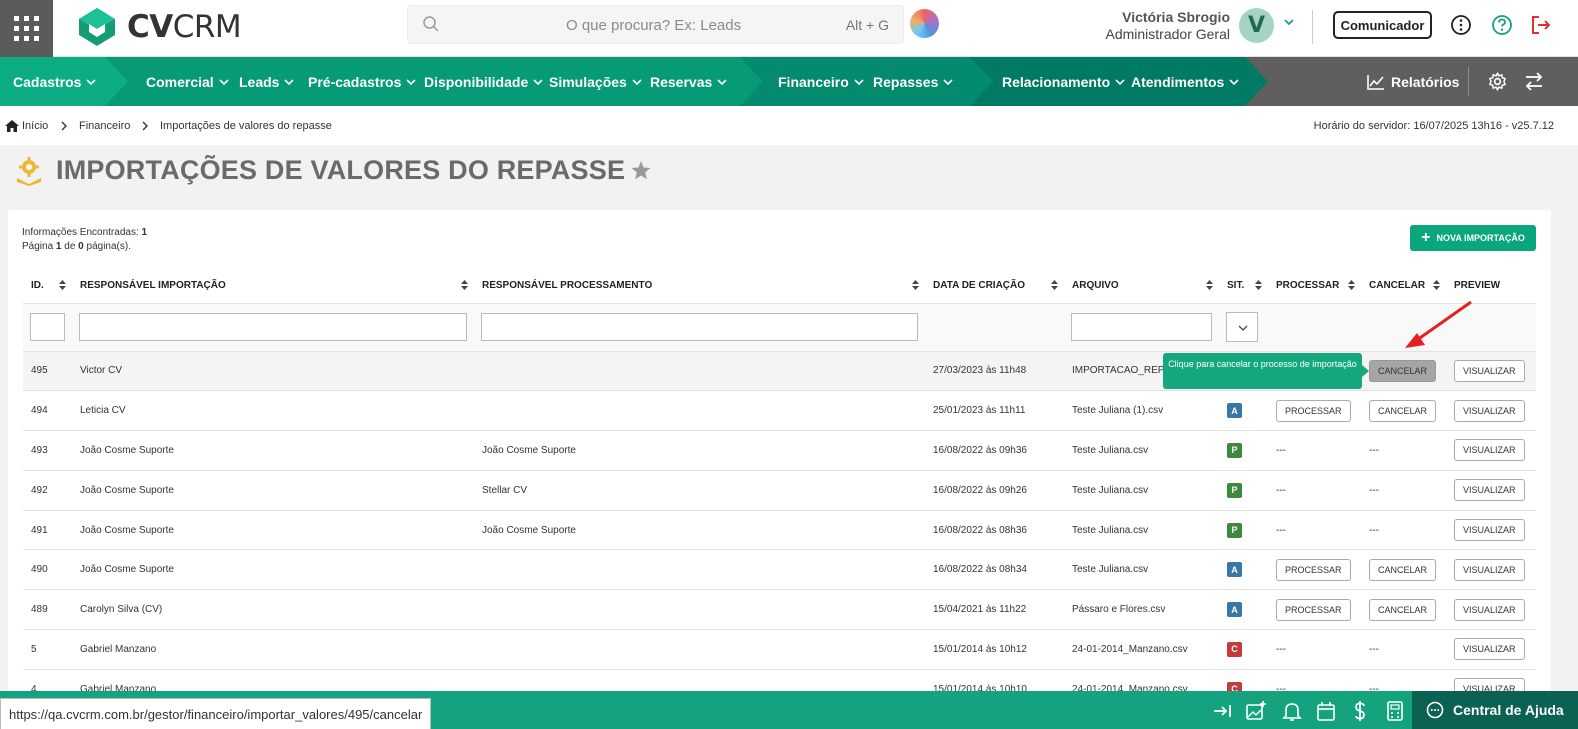 The height and width of the screenshot is (729, 1578). Describe the element at coordinates (688, 81) in the screenshot. I see `nav-reservas: Reservas` at that location.